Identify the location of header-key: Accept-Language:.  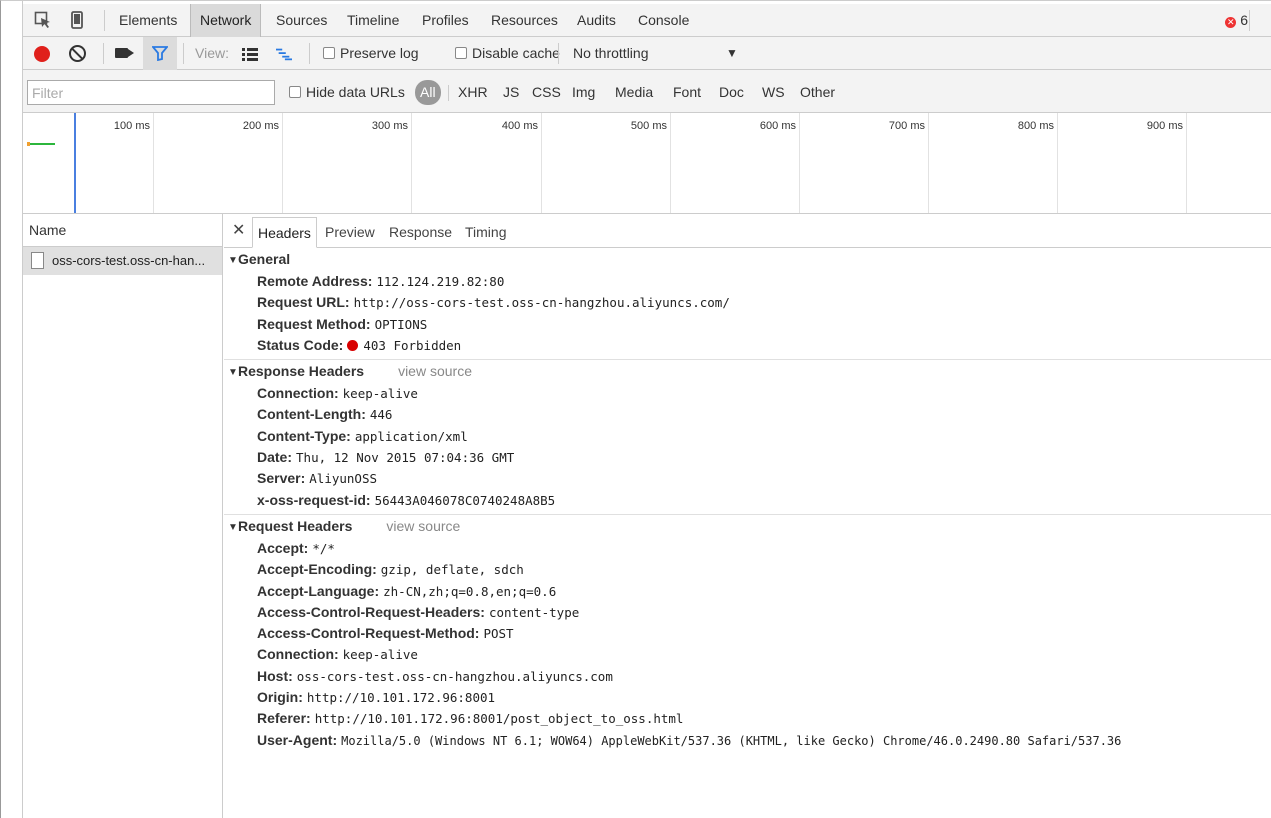
(318, 590).